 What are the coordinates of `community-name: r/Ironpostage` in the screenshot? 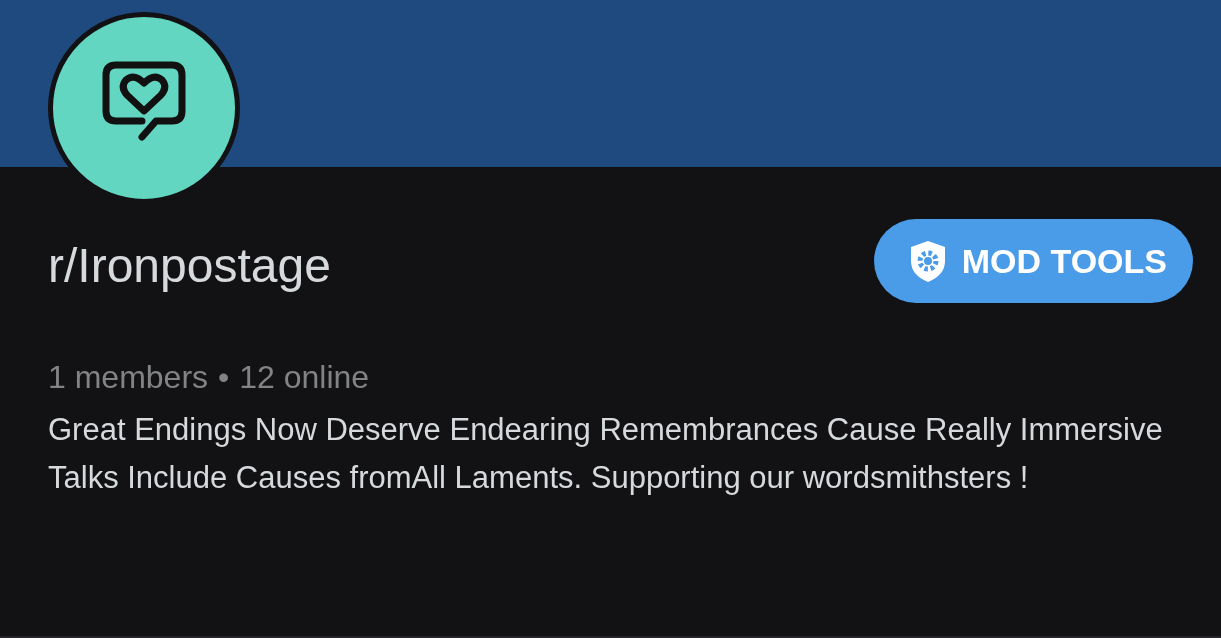 It's located at (189, 265).